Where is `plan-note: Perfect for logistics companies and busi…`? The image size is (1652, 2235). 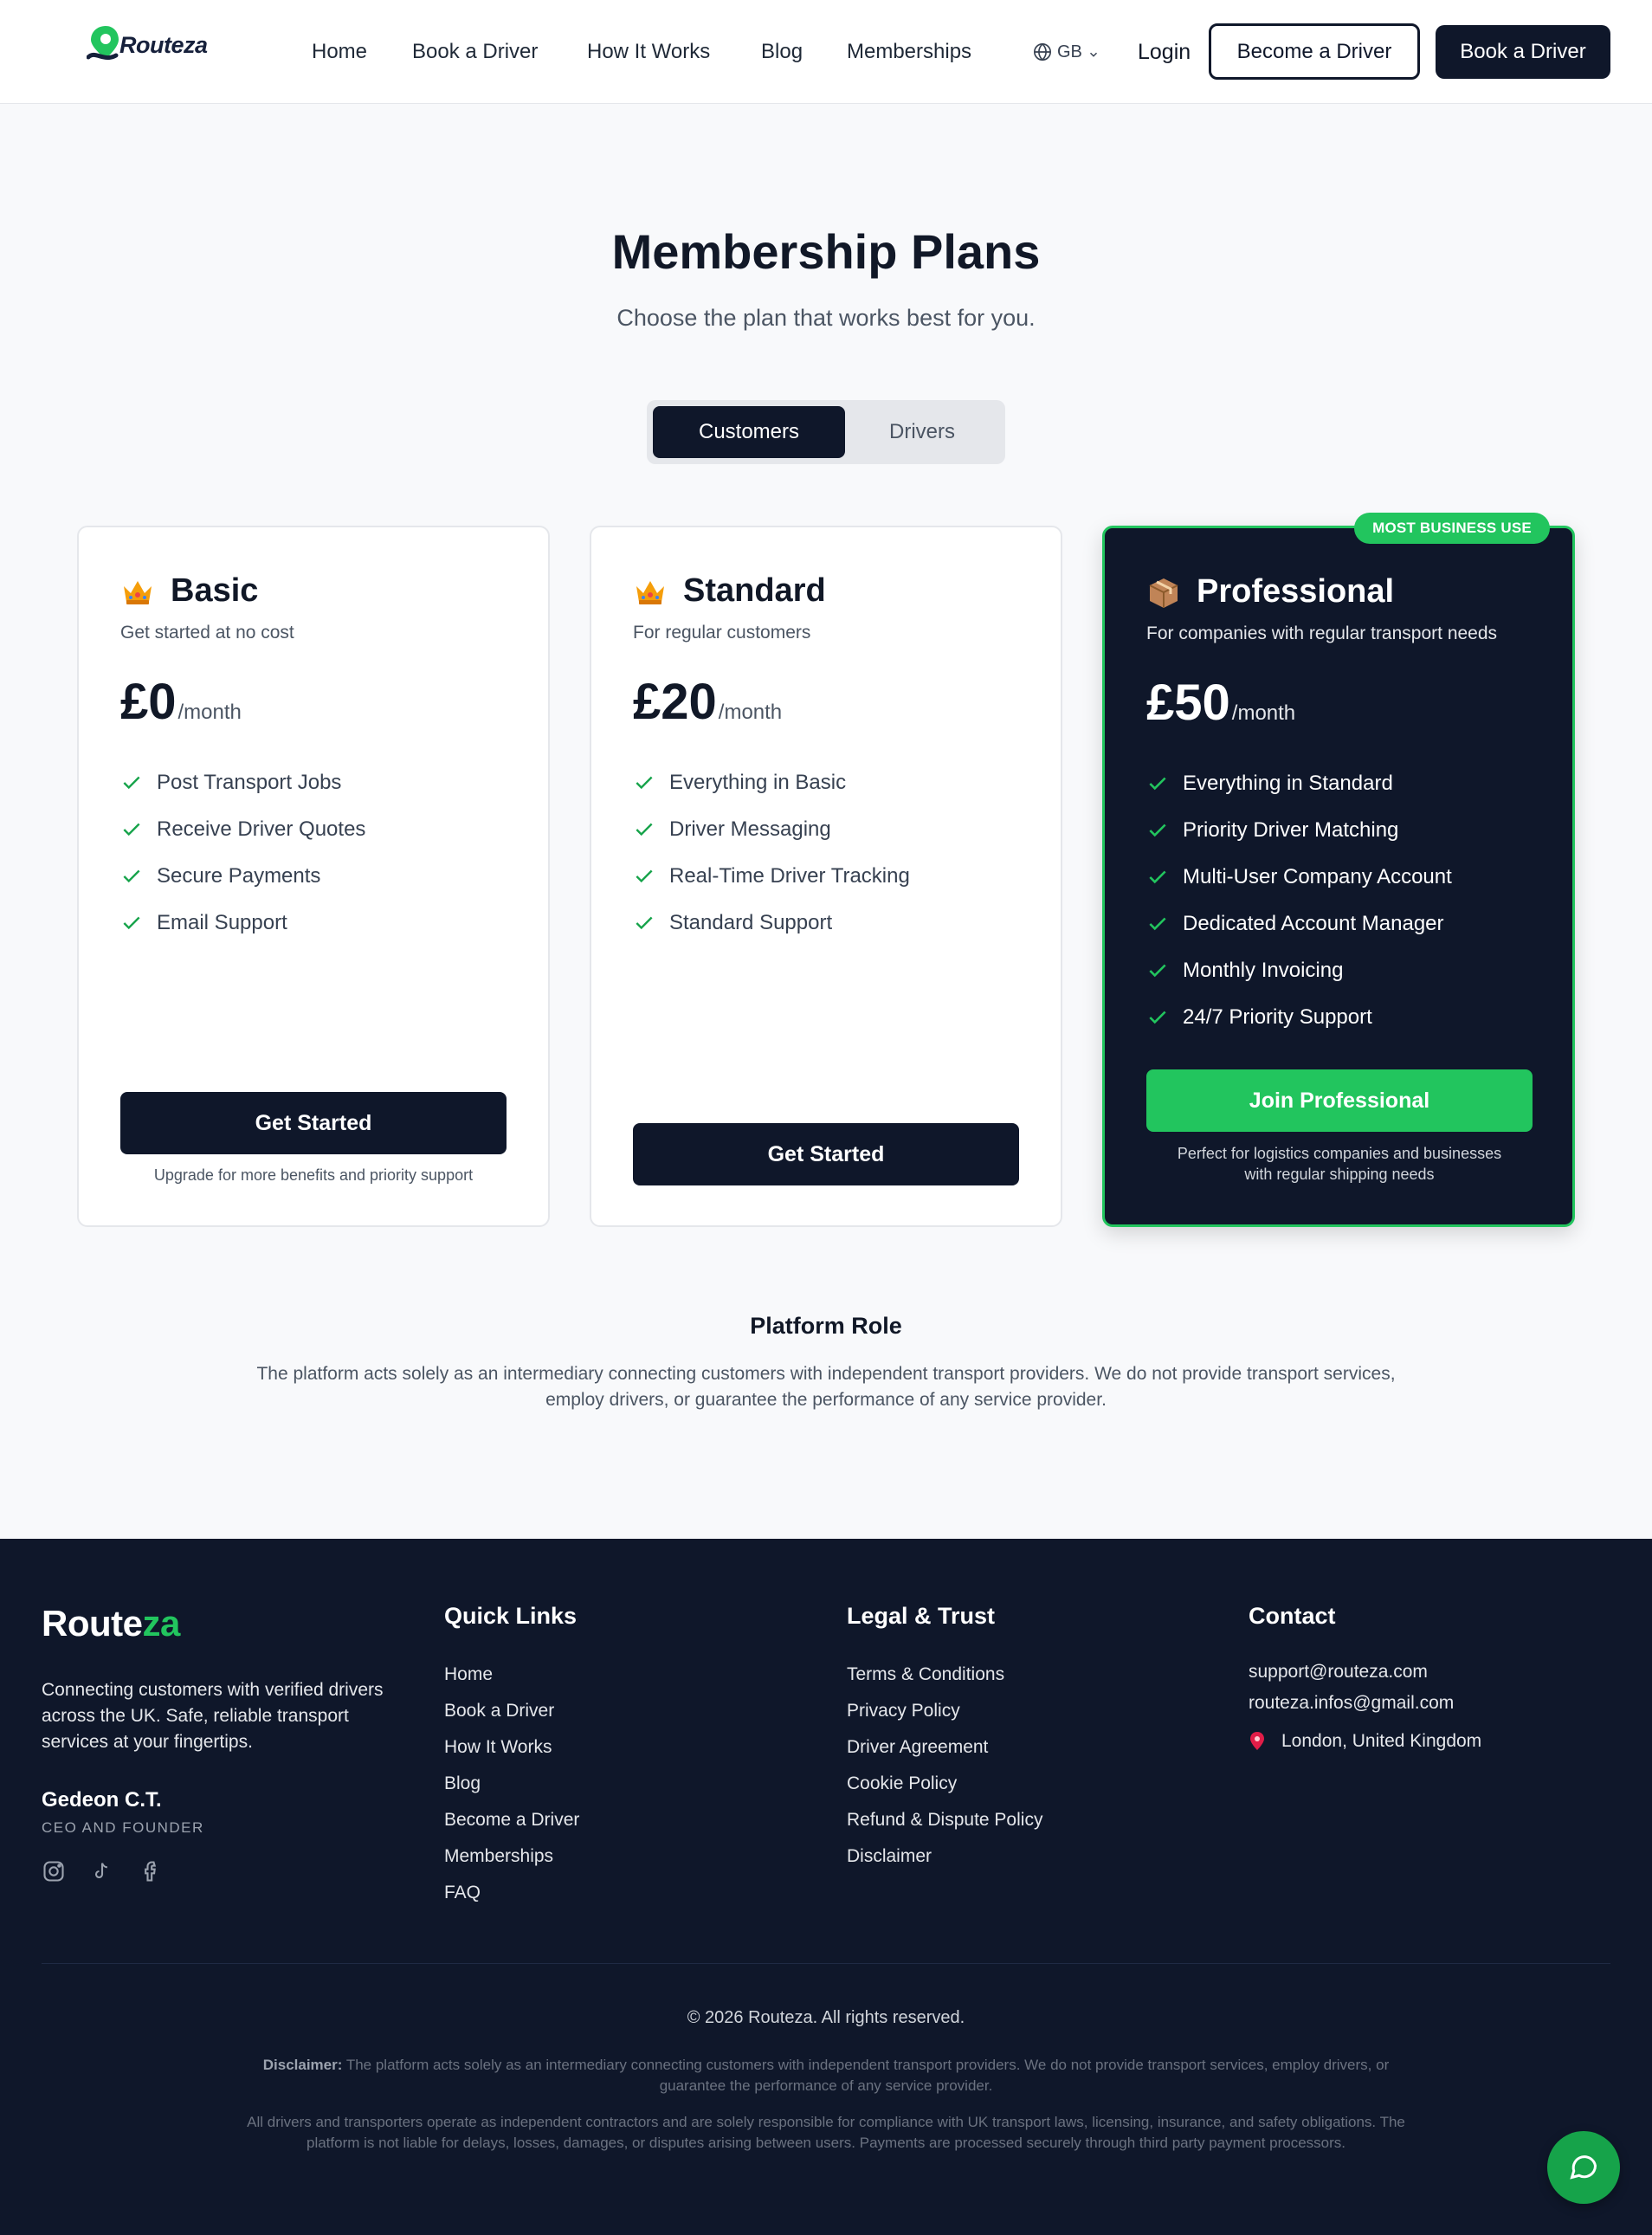 plan-note: Perfect for logistics companies and busi… is located at coordinates (1339, 1164).